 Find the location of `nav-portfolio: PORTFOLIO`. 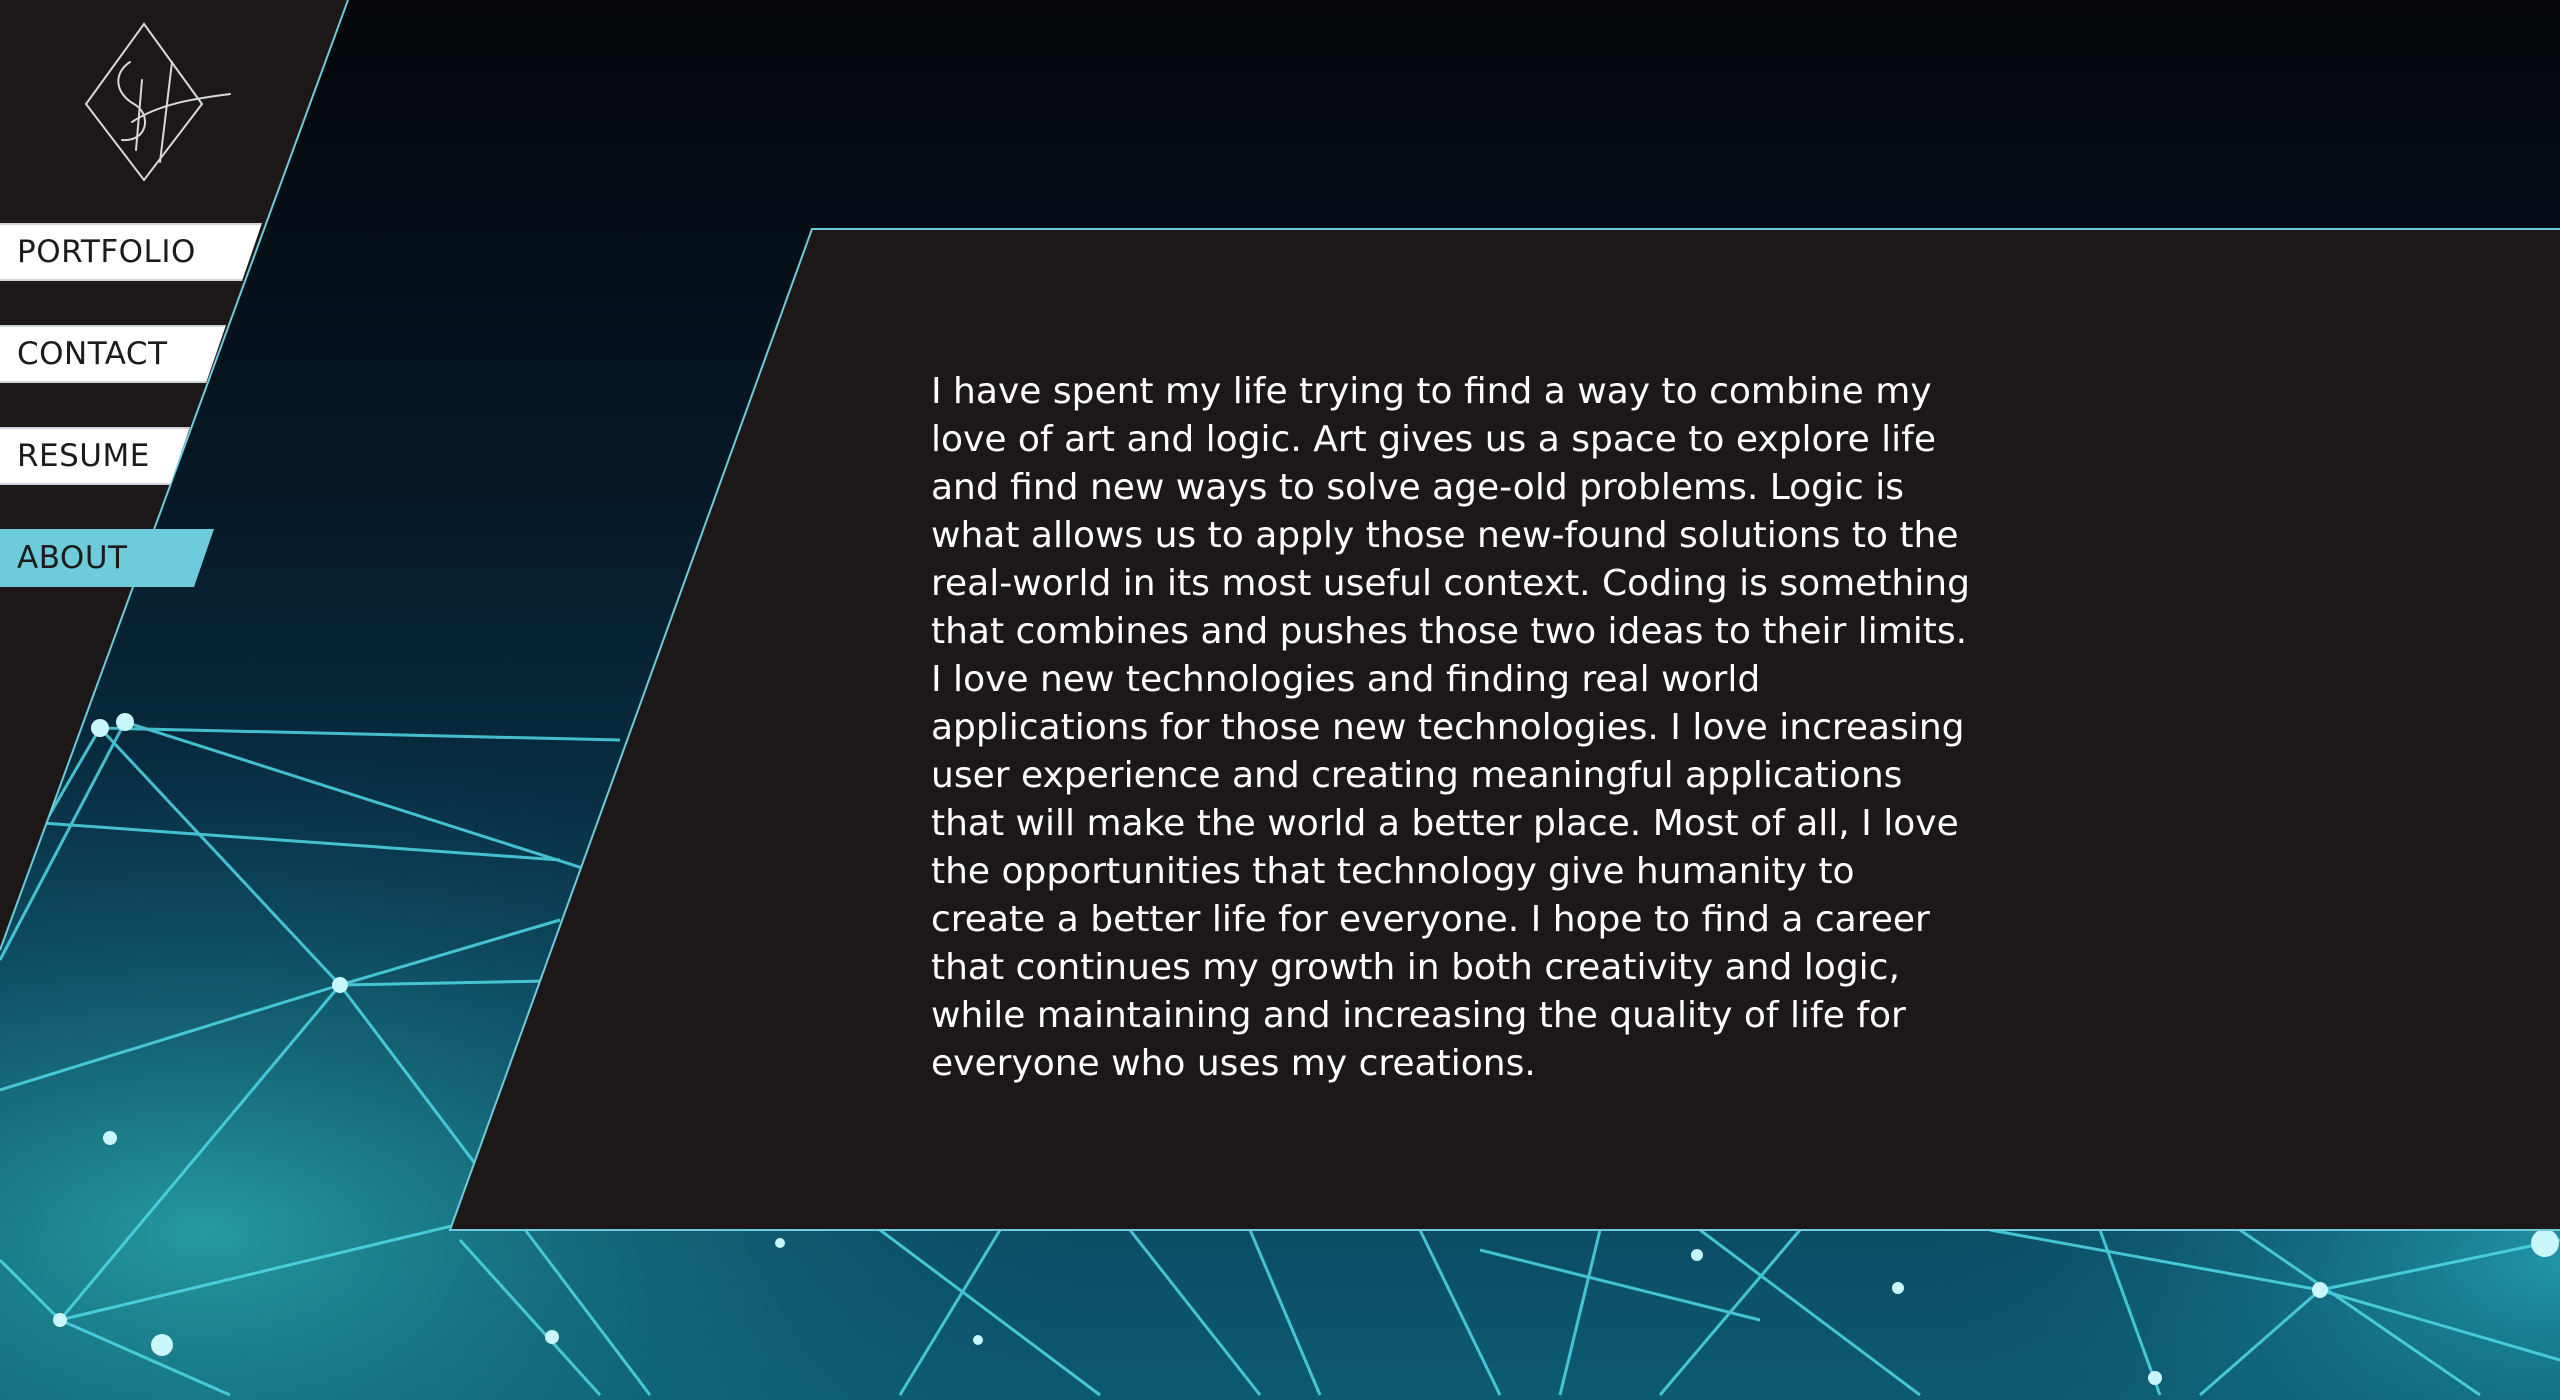

nav-portfolio: PORTFOLIO is located at coordinates (131, 252).